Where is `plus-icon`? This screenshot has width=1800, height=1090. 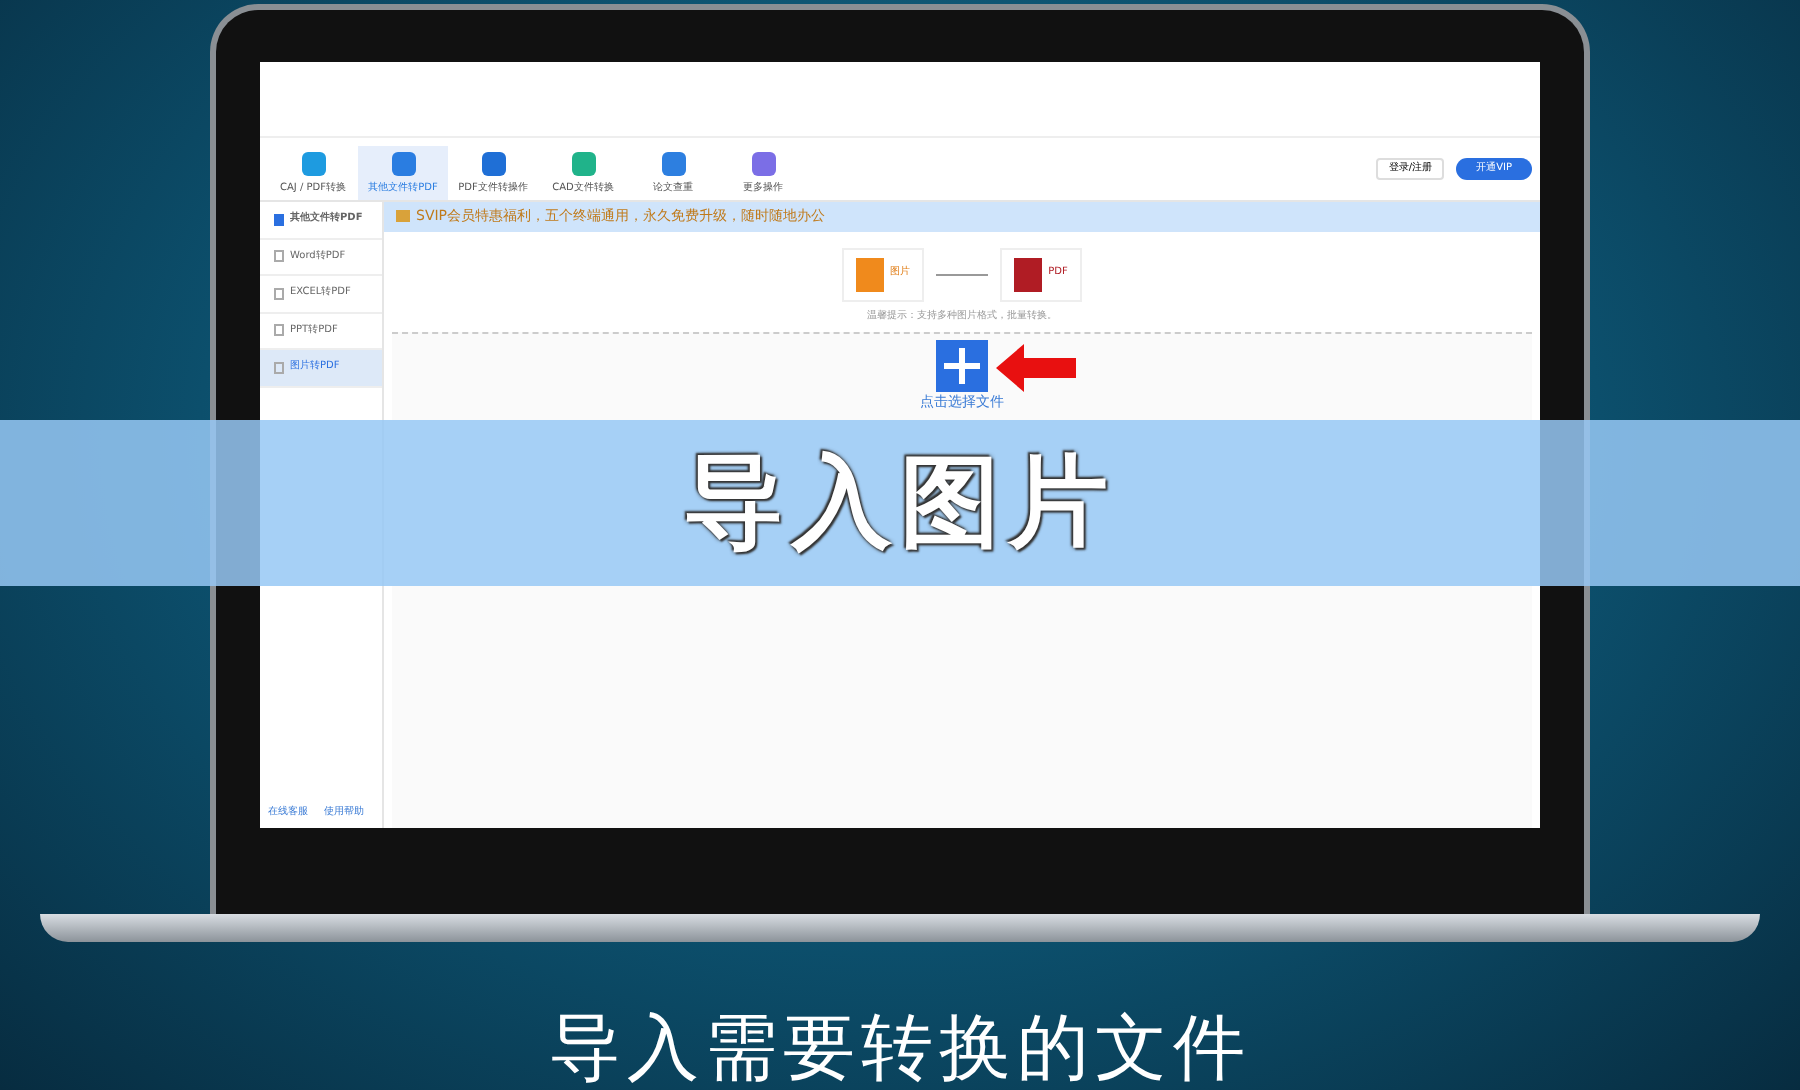
plus-icon is located at coordinates (962, 366).